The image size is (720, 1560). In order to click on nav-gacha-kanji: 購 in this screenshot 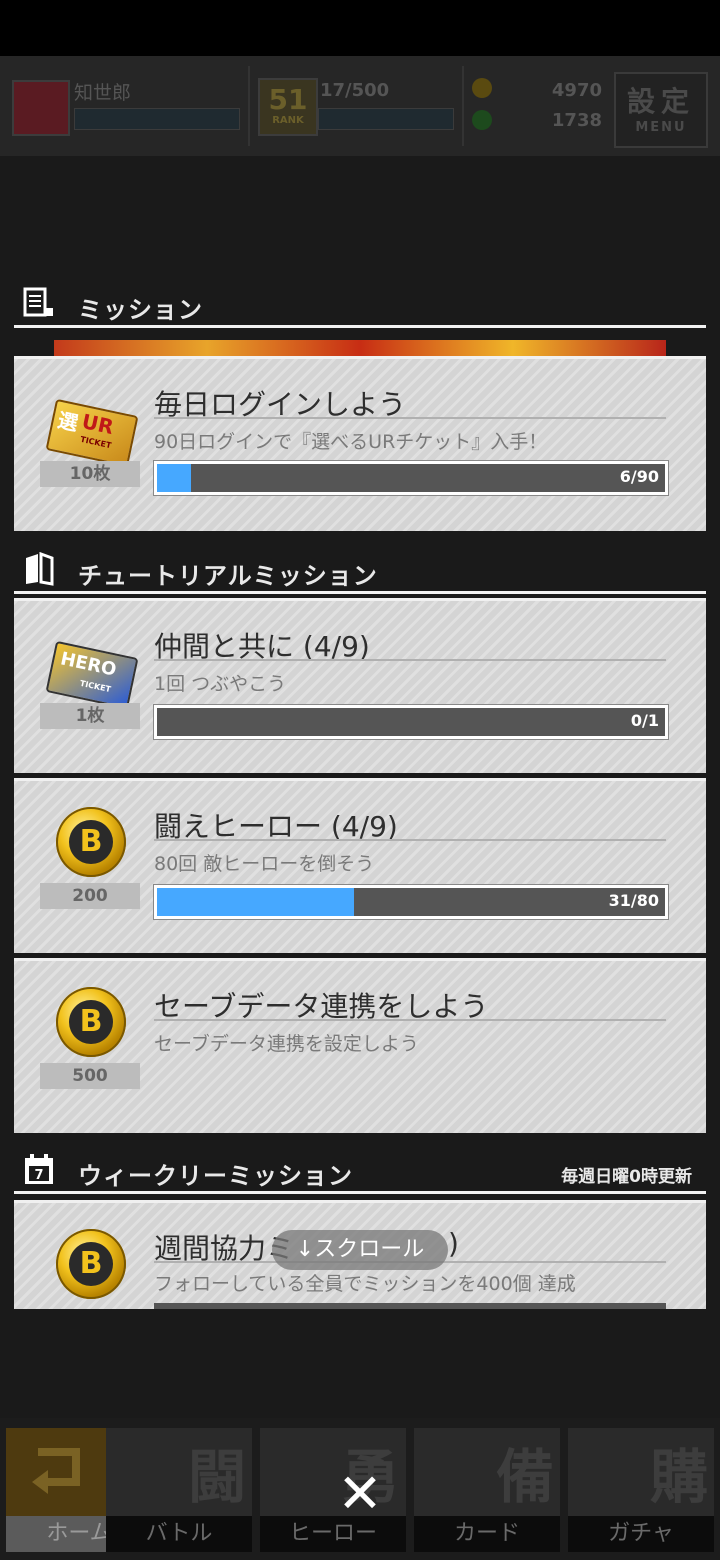, I will do `click(678, 1477)`.